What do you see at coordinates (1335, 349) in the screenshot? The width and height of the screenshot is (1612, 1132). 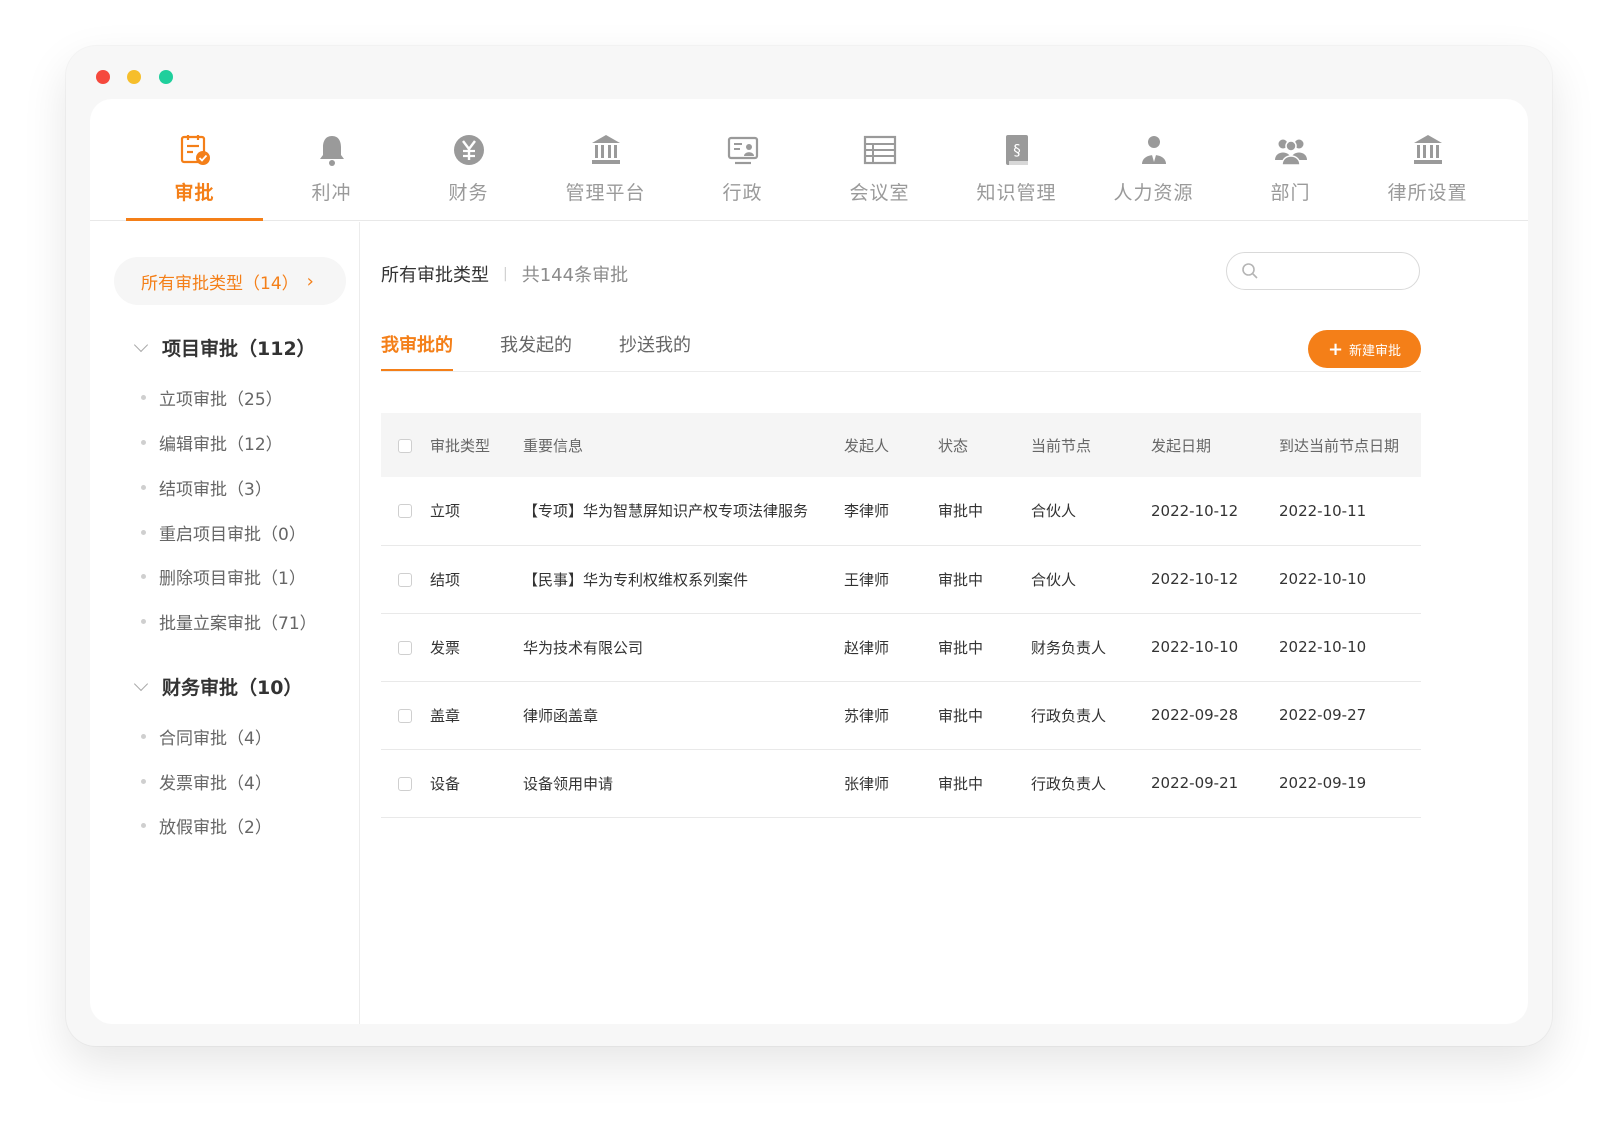 I see `plus-icon: +` at bounding box center [1335, 349].